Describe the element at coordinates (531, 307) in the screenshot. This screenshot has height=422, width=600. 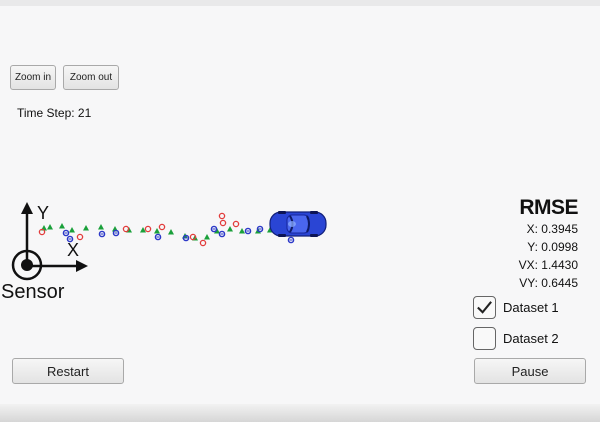
I see `dataset-1-label: Dataset 1` at that location.